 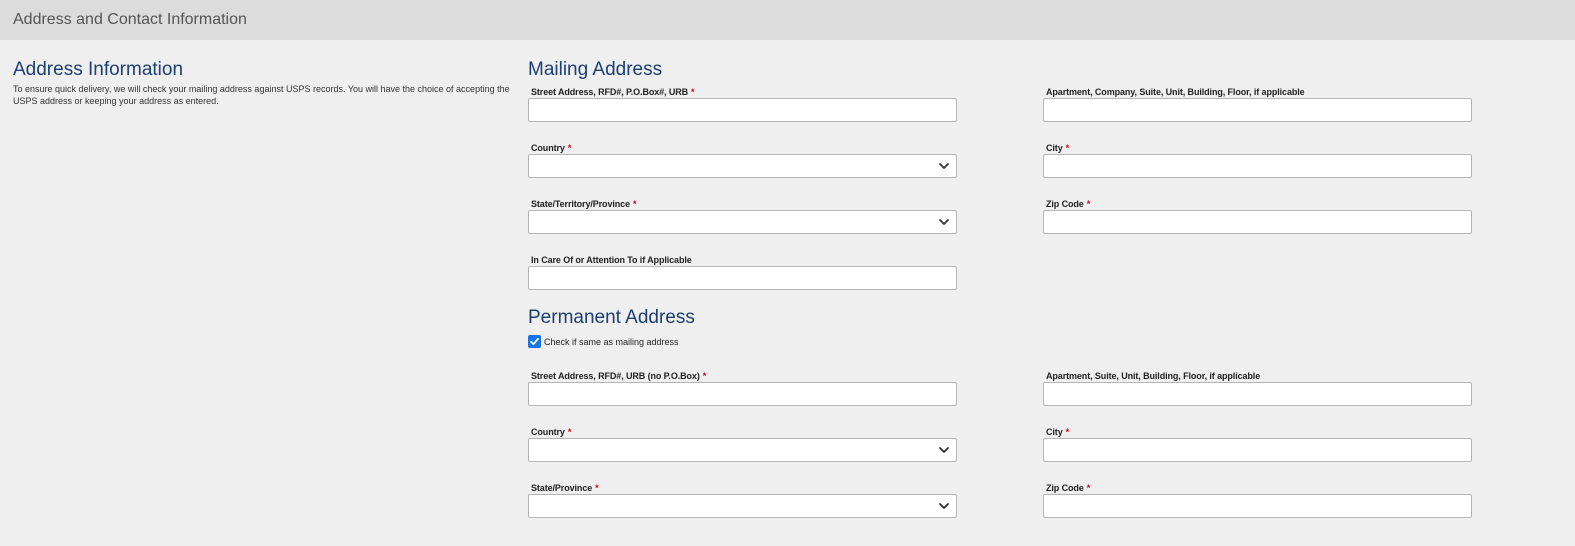 I want to click on address-information-heading: Address Information, so click(x=98, y=69).